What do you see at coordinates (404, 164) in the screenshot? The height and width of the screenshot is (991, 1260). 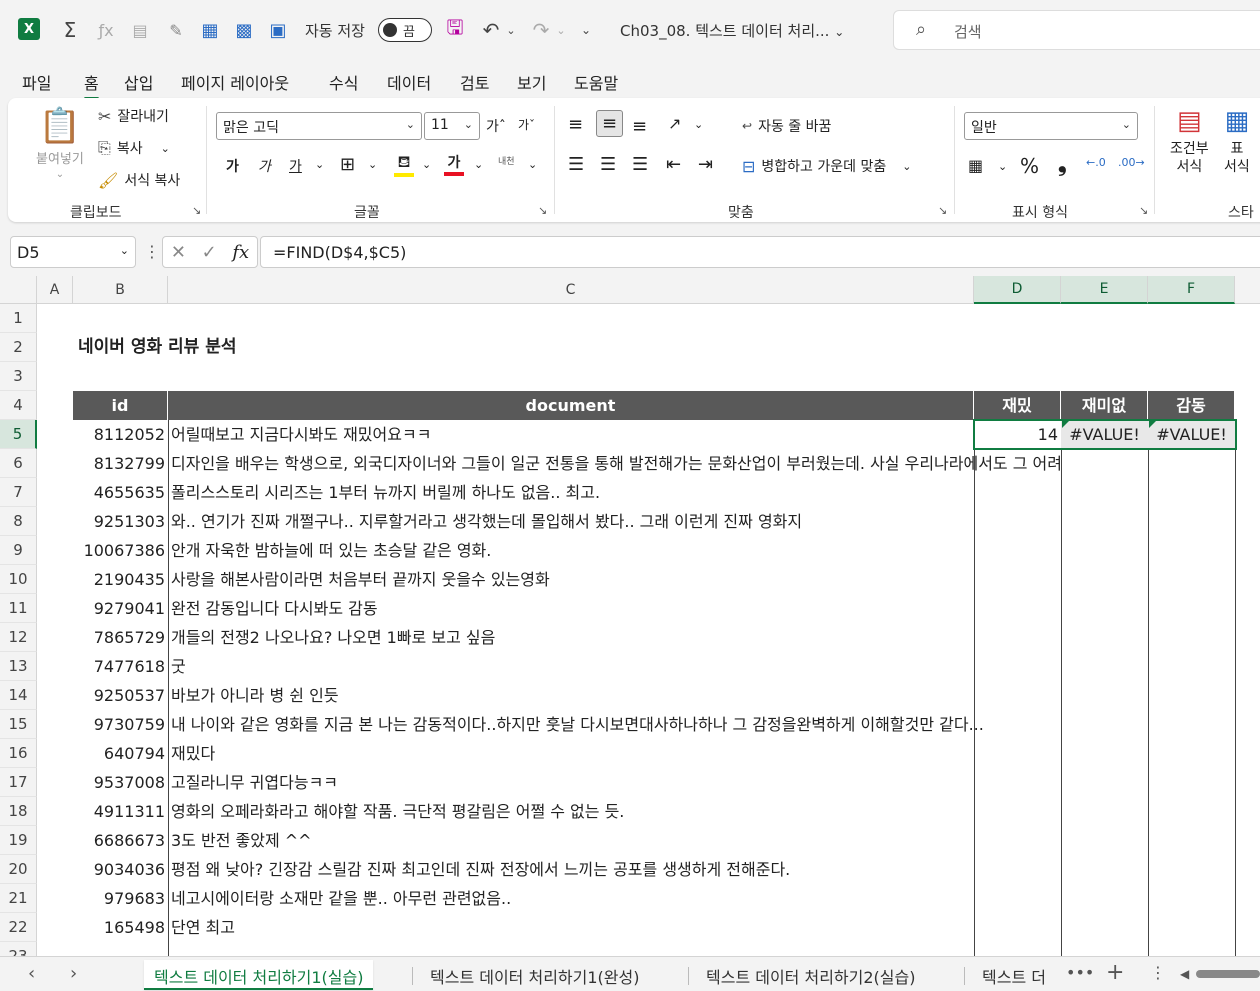 I see `fill-color-button: ⛾` at bounding box center [404, 164].